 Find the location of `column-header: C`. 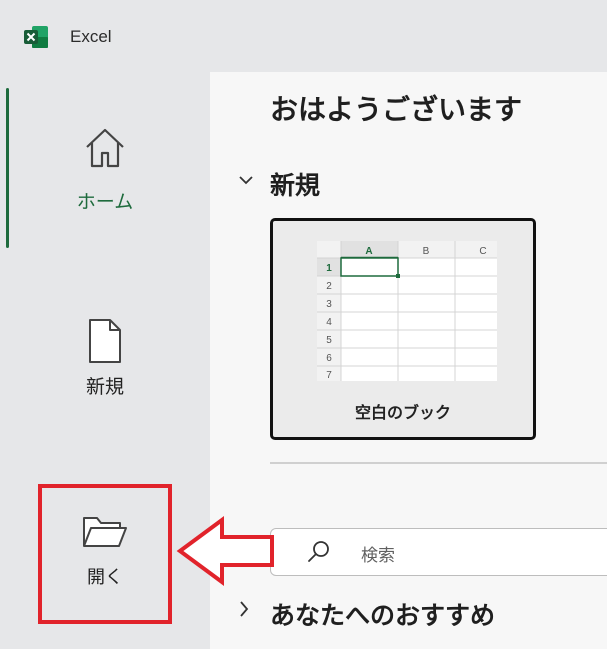

column-header: C is located at coordinates (482, 251).